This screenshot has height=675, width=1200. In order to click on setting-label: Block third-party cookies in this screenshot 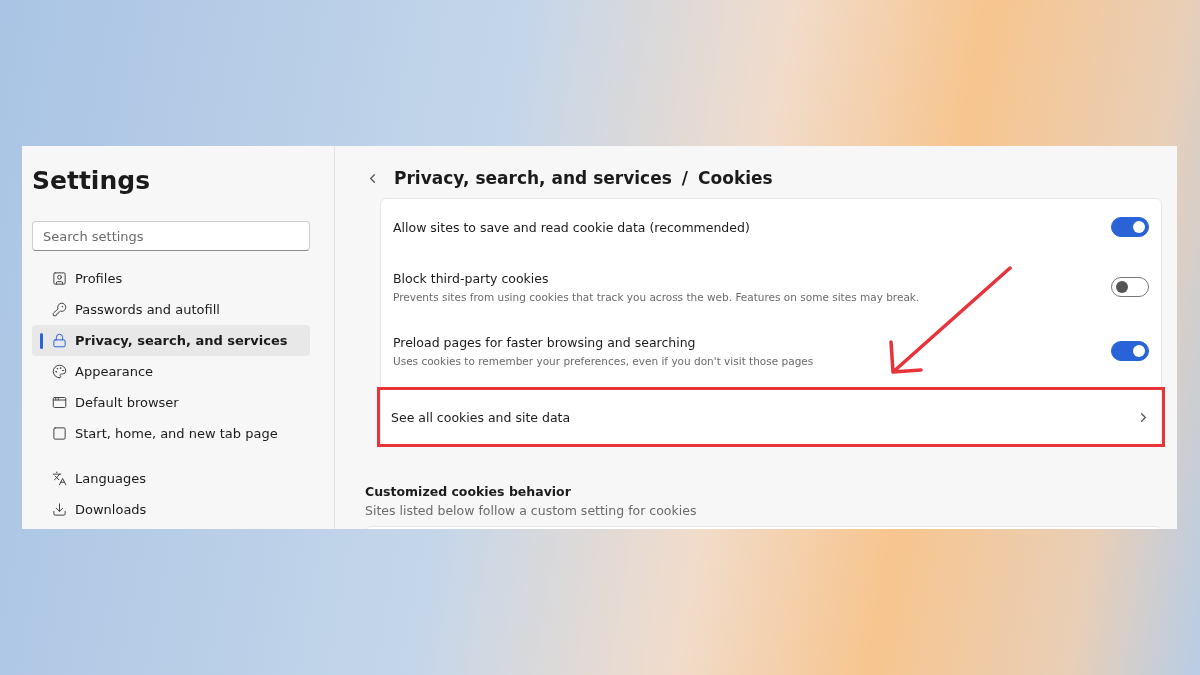, I will do `click(471, 278)`.